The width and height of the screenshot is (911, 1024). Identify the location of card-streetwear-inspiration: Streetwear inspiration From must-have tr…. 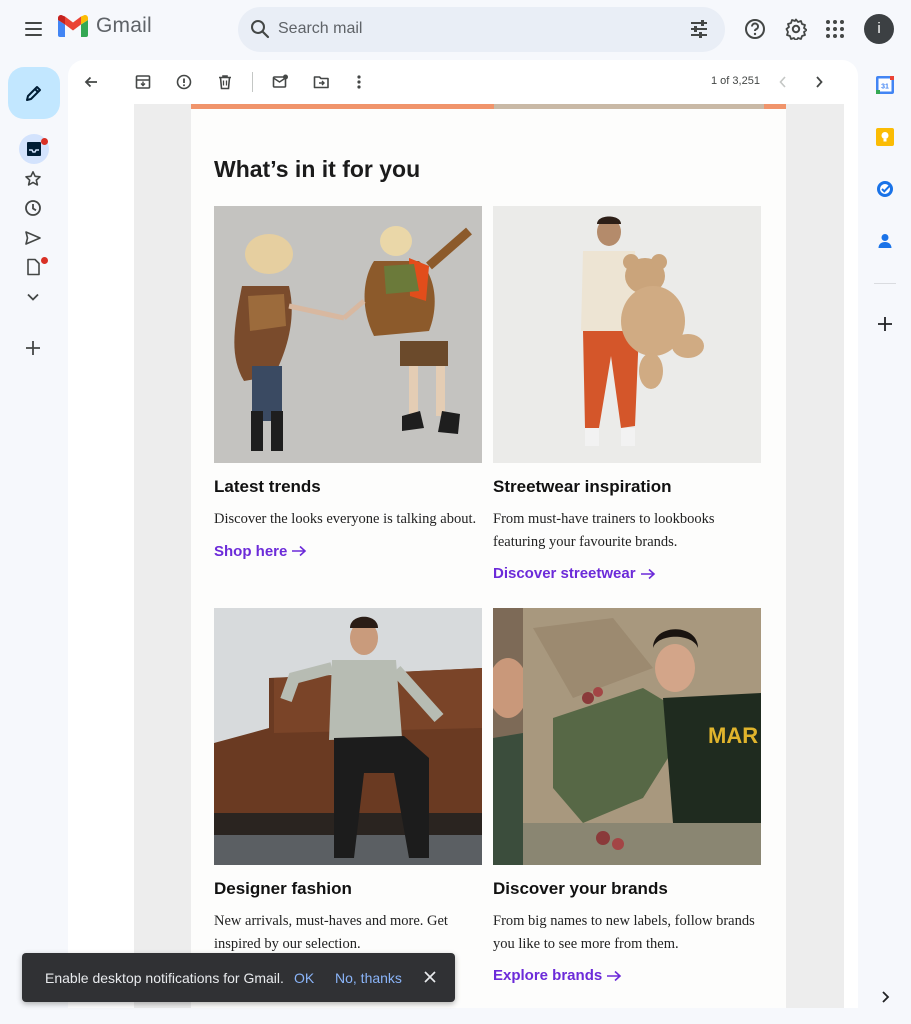
(627, 394).